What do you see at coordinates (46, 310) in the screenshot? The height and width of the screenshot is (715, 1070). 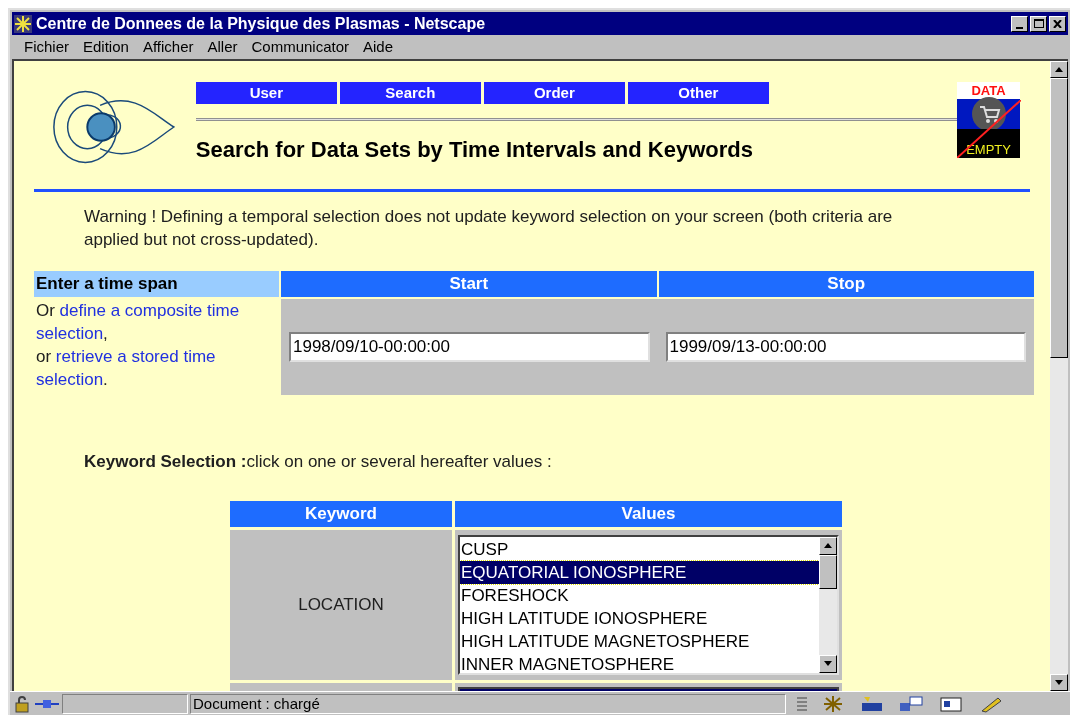 I see `note-text: Or` at bounding box center [46, 310].